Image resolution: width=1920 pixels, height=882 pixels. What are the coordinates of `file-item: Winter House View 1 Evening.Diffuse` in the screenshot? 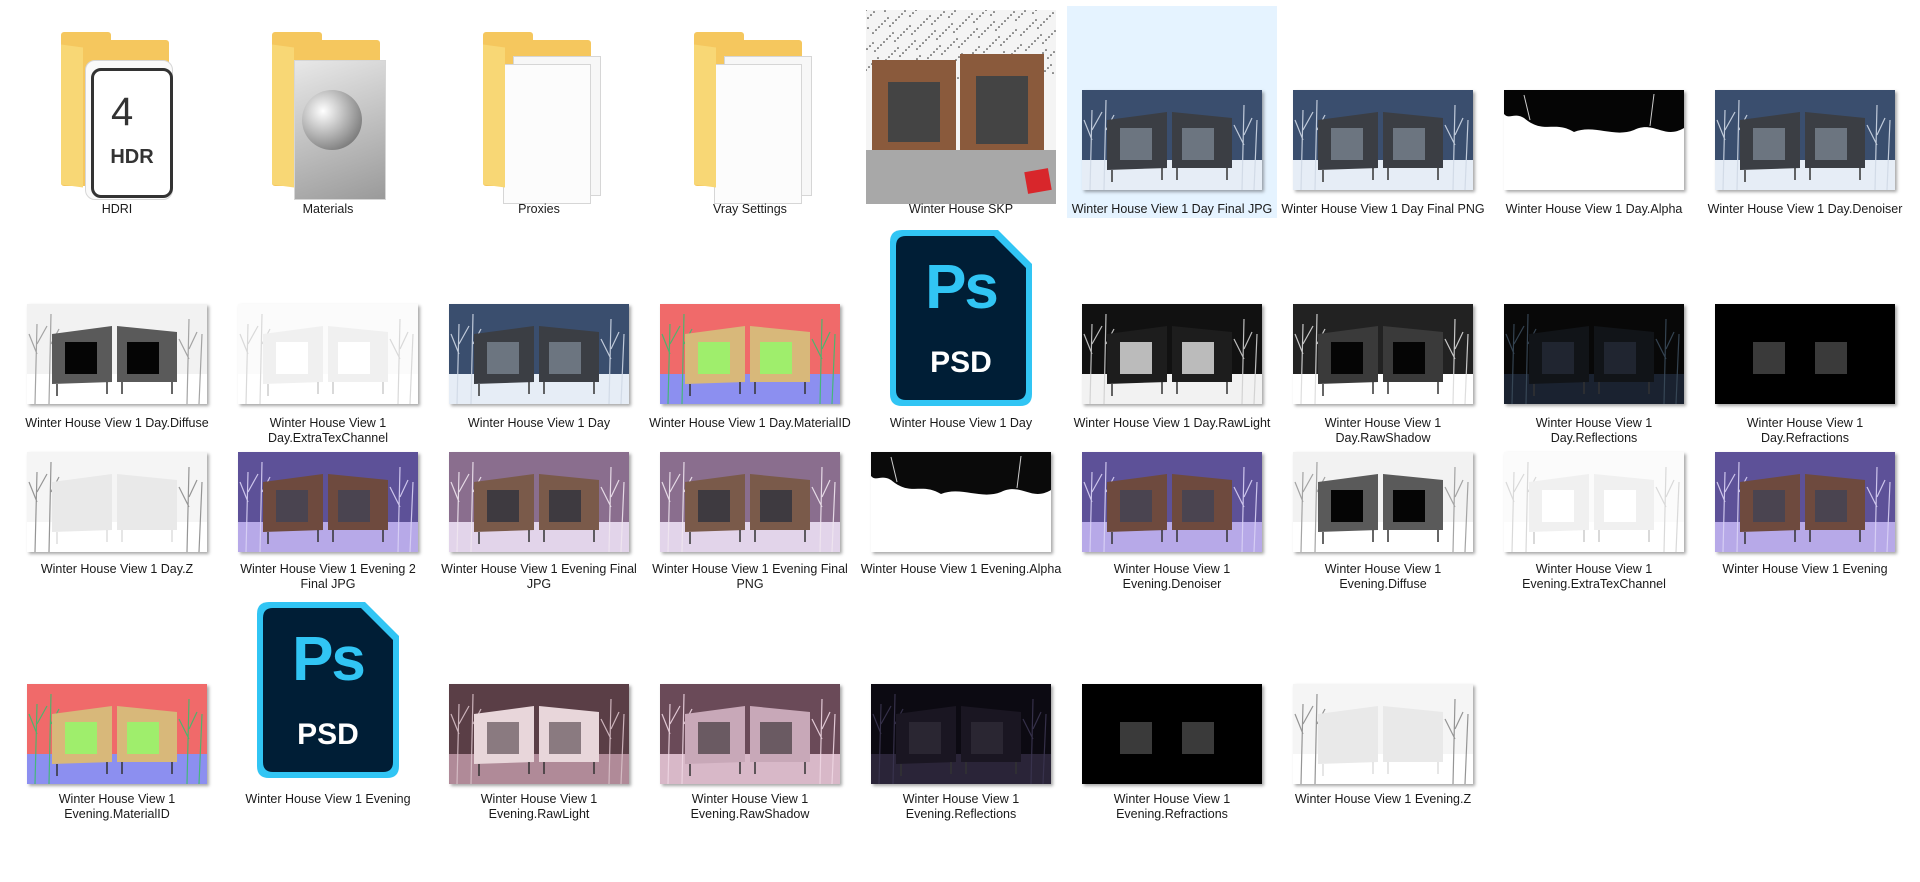 It's located at (1383, 519).